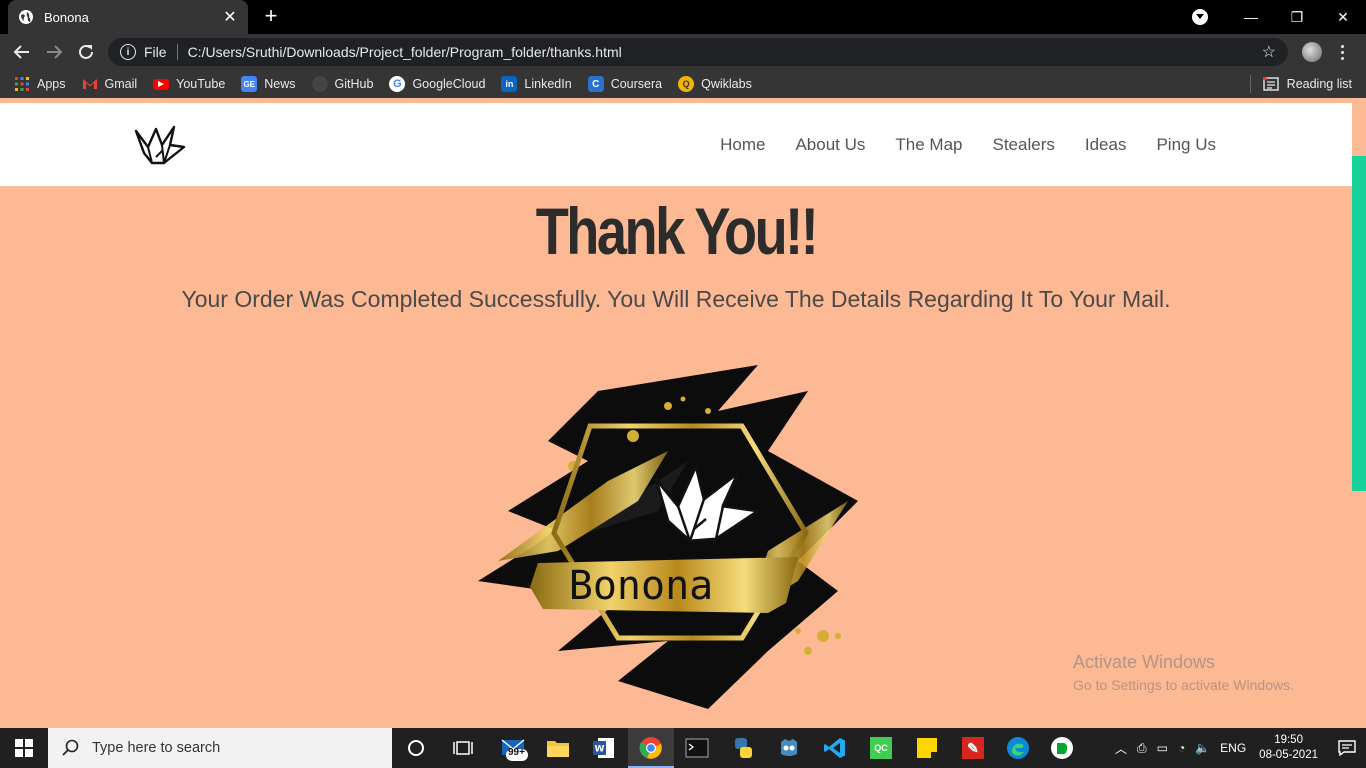 The width and height of the screenshot is (1366, 768). What do you see at coordinates (668, 537) in the screenshot?
I see `bonona-brand-logo: Bonona` at bounding box center [668, 537].